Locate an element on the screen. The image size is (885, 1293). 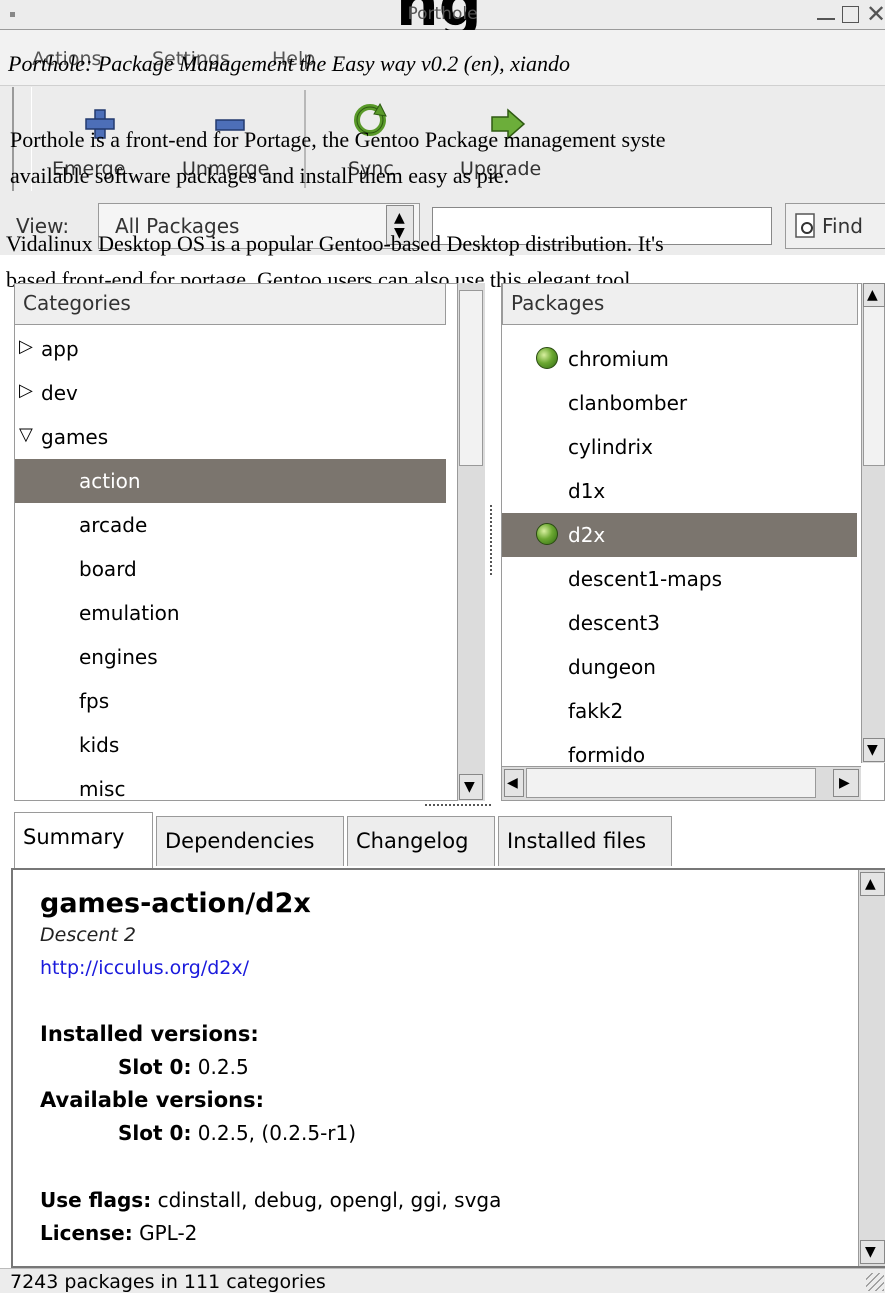
homepage-link: http://icculus.org/d2x/ is located at coordinates (144, 968).